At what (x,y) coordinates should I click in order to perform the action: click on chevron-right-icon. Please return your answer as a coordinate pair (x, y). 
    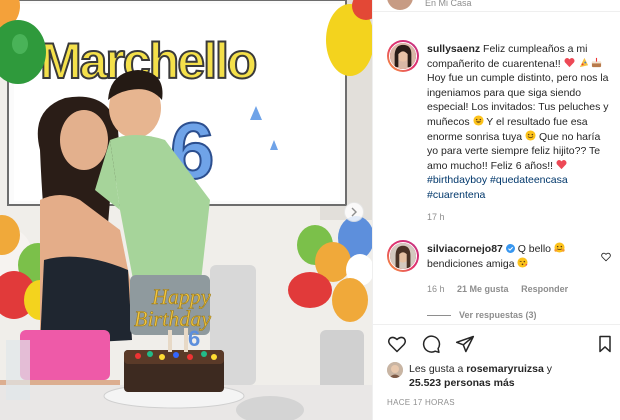
    Looking at the image, I should click on (354, 212).